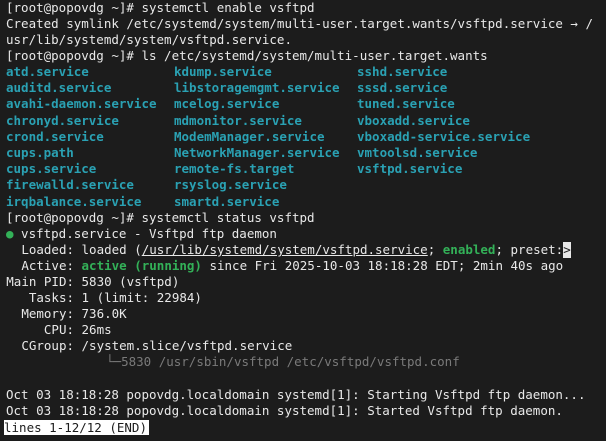  What do you see at coordinates (402, 71) in the screenshot?
I see `ls-entry: sshd.service` at bounding box center [402, 71].